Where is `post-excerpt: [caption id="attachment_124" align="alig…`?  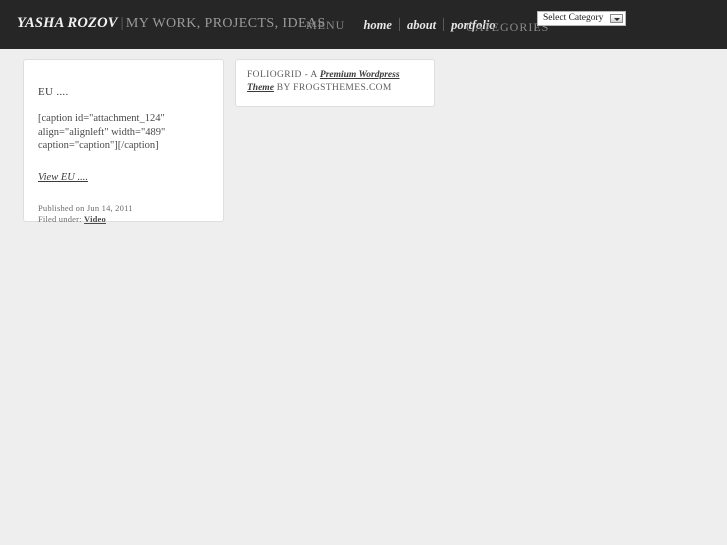
post-excerpt: [caption id="attachment_124" align="alig… is located at coordinates (102, 132).